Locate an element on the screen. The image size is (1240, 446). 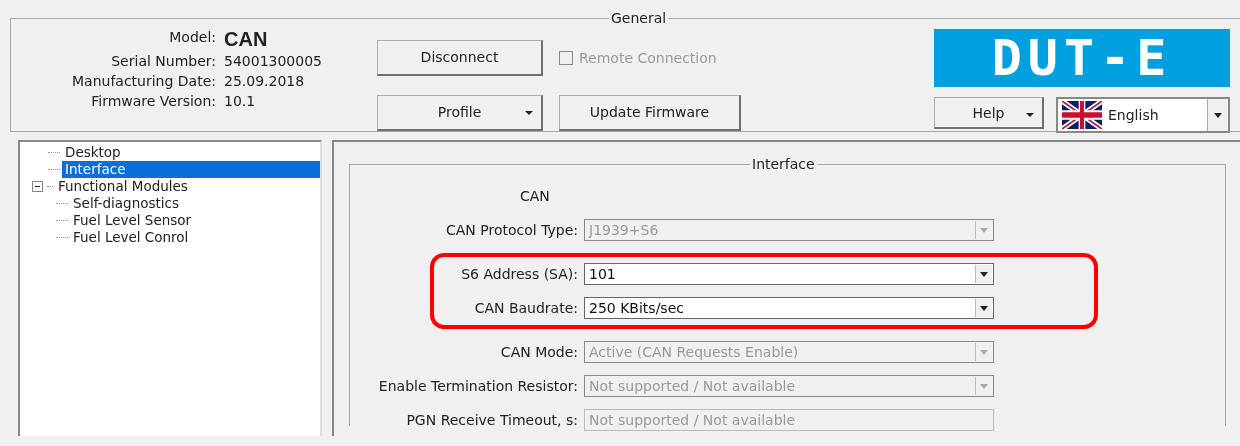
logo: DUT-E is located at coordinates (1082, 58).